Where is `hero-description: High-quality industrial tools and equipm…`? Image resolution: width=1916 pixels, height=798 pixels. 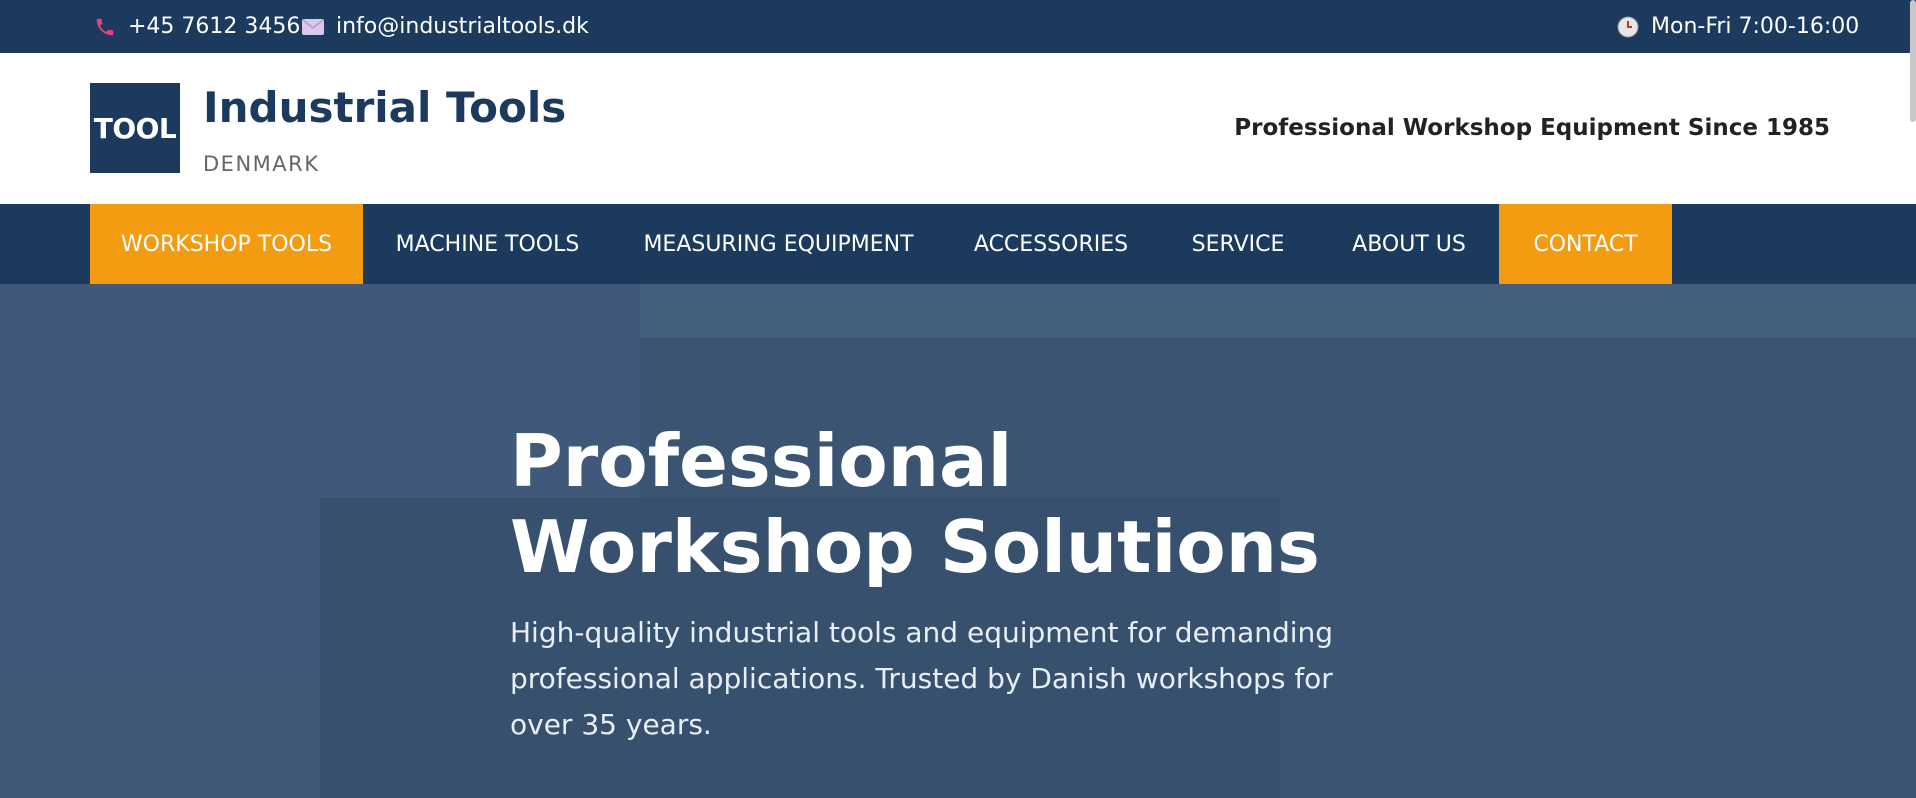
hero-description: High-quality industrial tools and equipm… is located at coordinates (922, 678).